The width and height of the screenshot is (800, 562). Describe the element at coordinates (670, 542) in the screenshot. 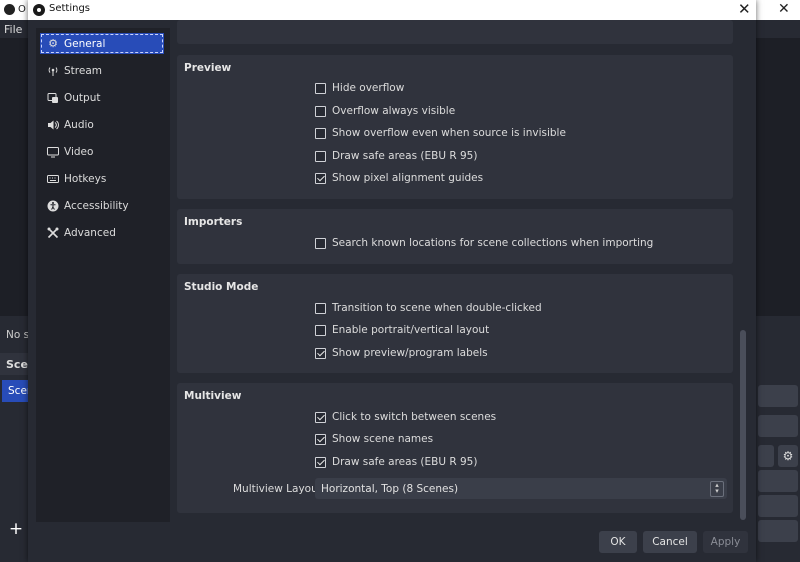

I see `cancel-button: Cancel` at that location.